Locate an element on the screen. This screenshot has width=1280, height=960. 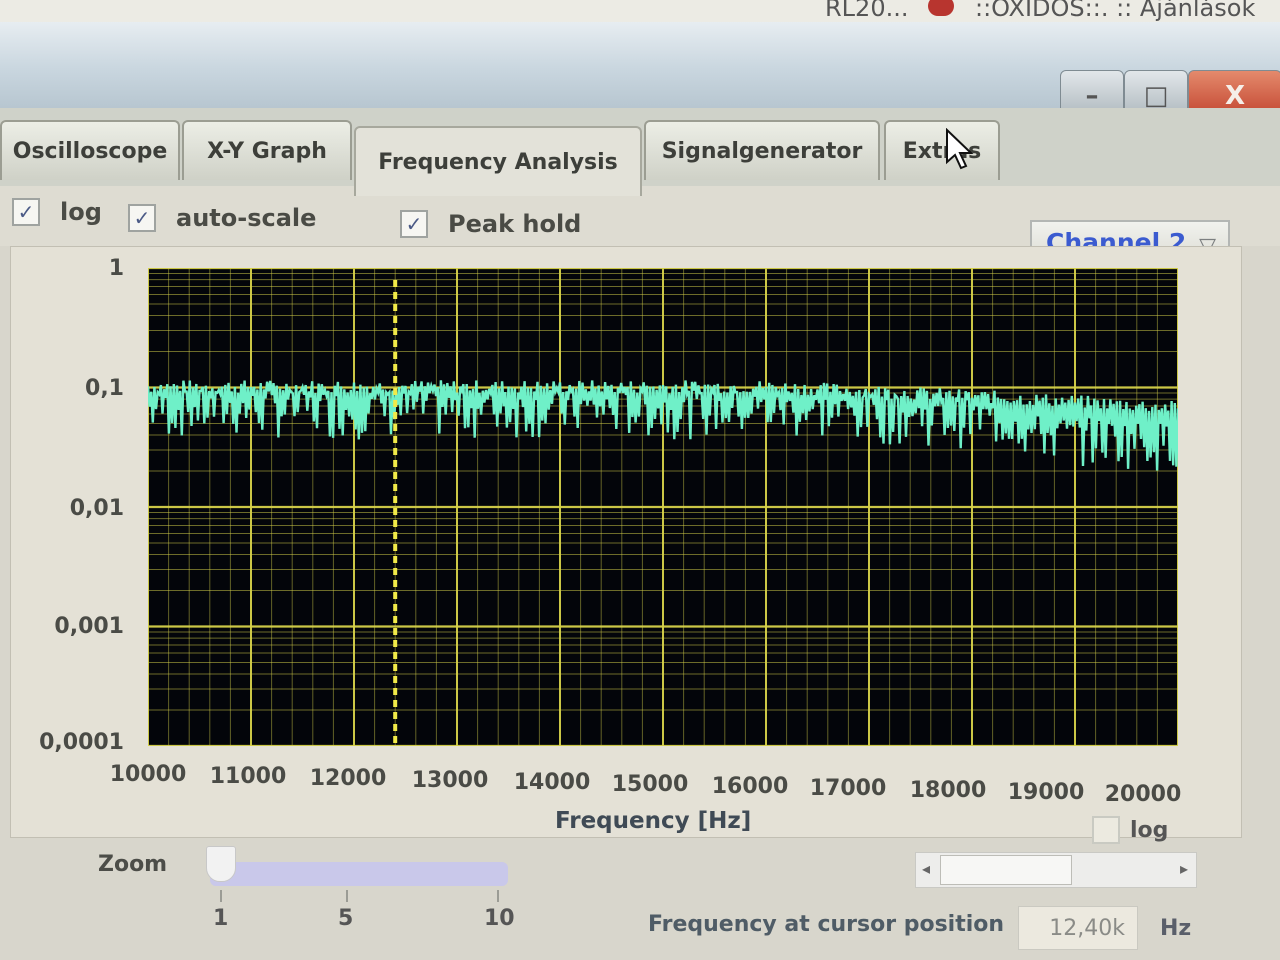
y-tick-label: 0,0001 is located at coordinates (81, 742).